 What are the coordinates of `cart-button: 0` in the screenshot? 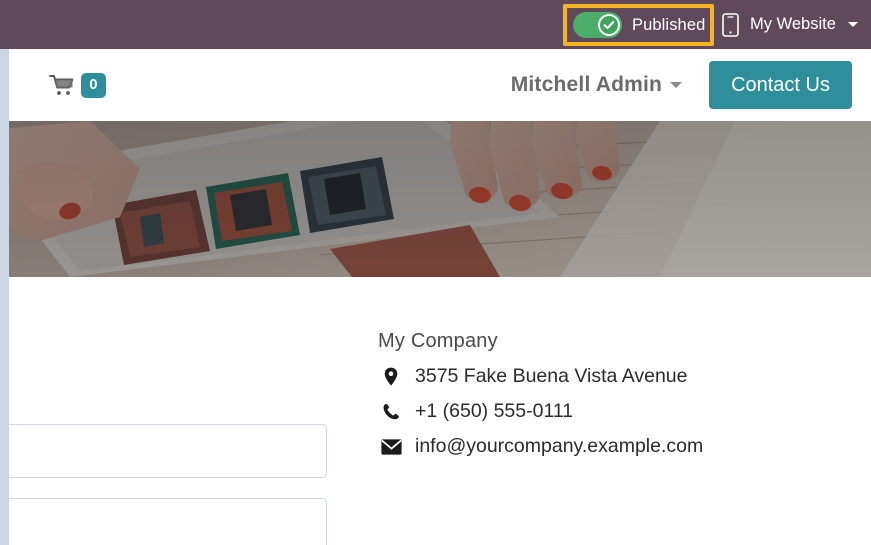 It's located at (77, 85).